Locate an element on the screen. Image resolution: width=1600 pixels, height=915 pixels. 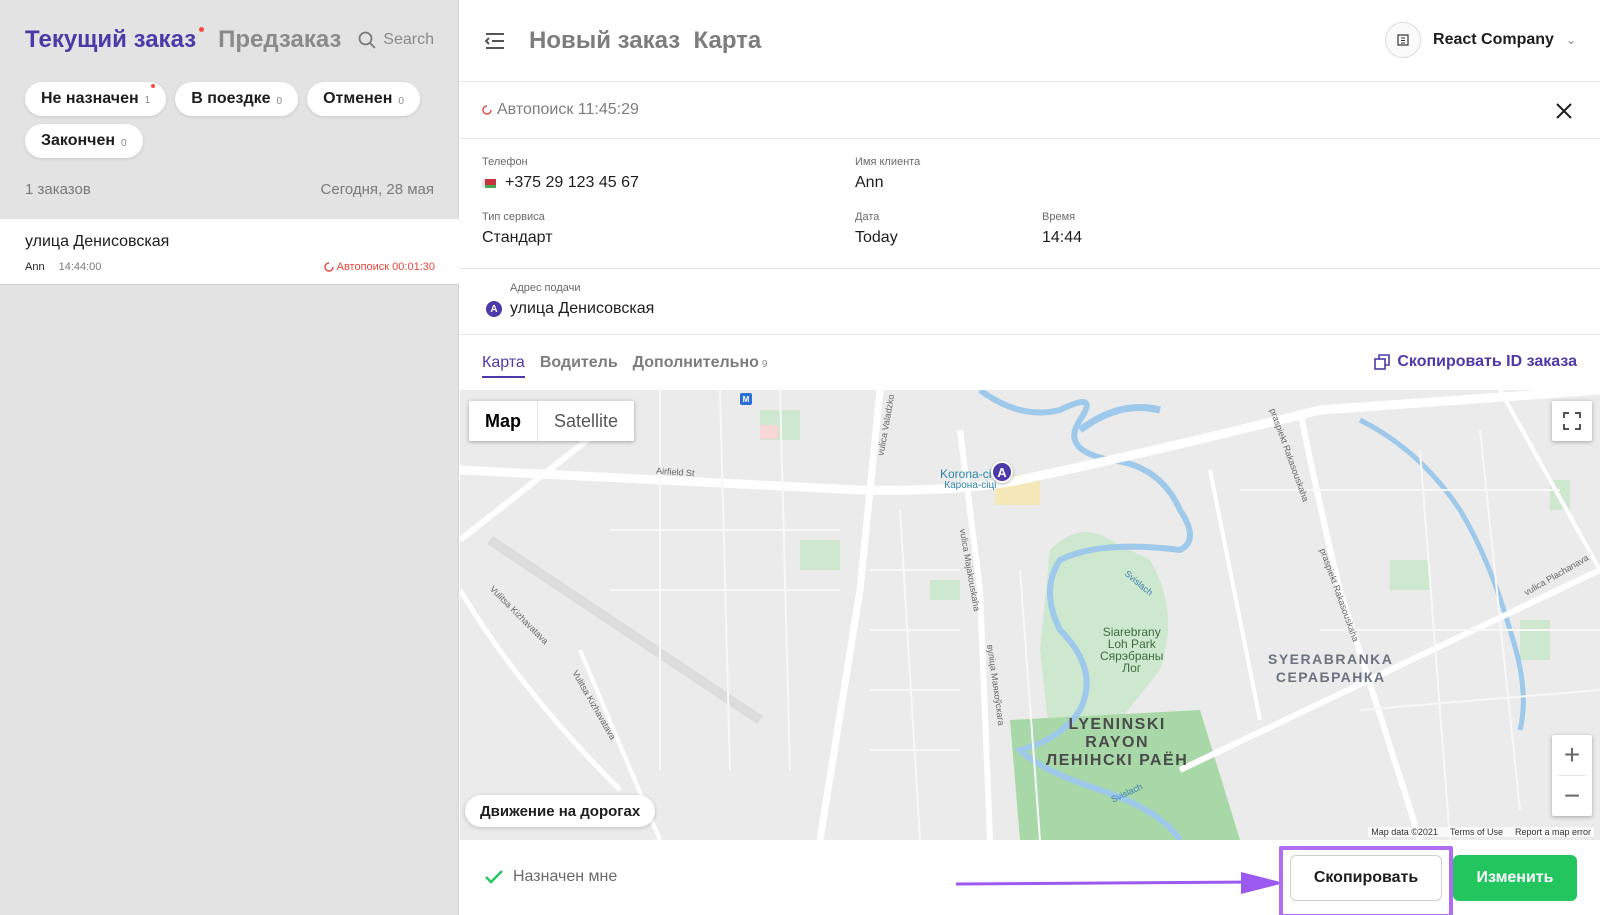
filter-label: Закончен is located at coordinates (78, 140).